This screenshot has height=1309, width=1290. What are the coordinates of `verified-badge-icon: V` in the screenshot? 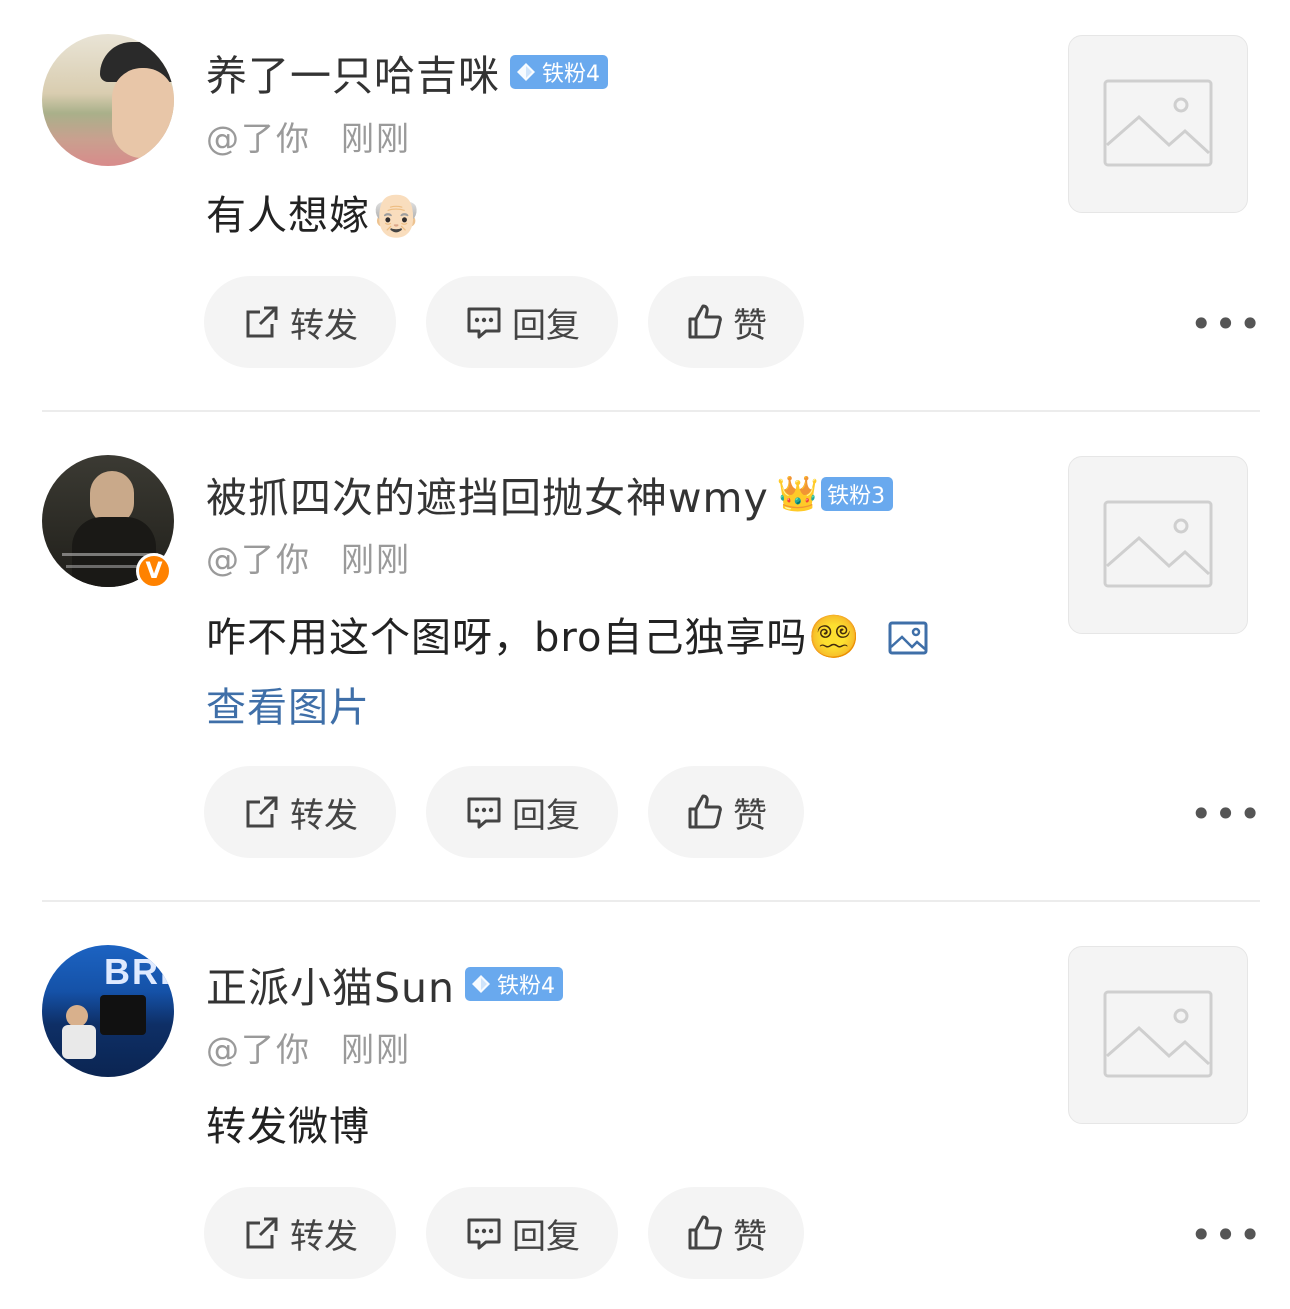 It's located at (154, 571).